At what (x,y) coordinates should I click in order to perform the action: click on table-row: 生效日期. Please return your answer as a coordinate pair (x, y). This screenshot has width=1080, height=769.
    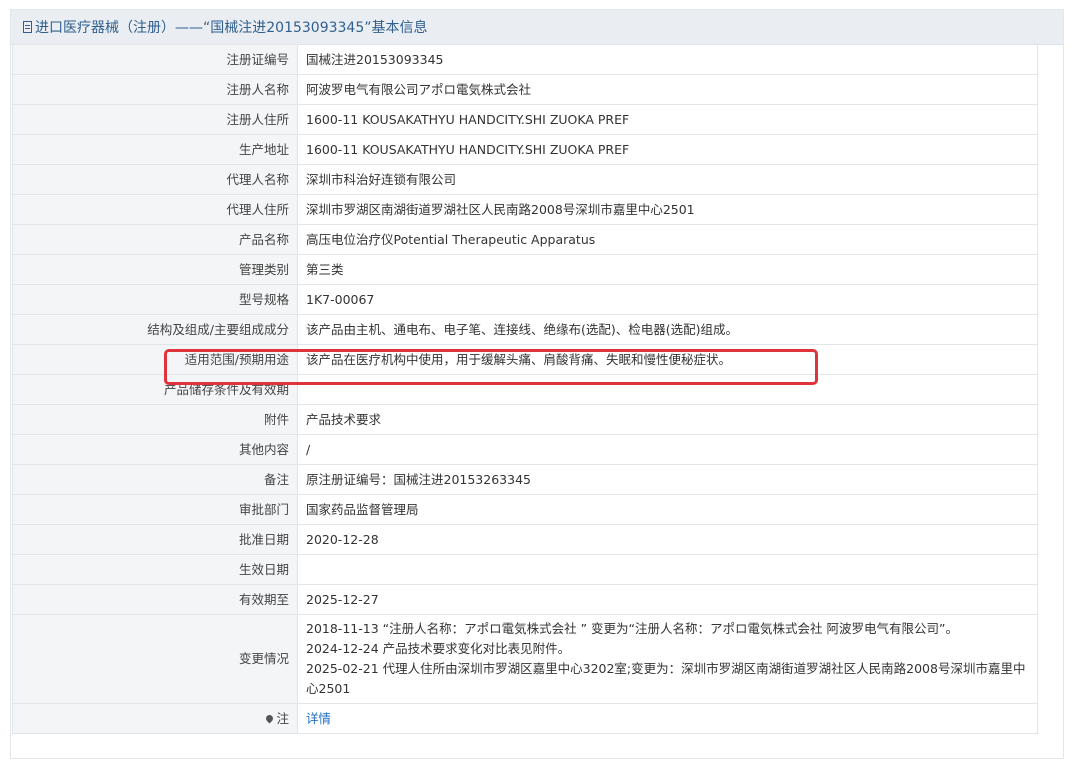
    Looking at the image, I should click on (525, 570).